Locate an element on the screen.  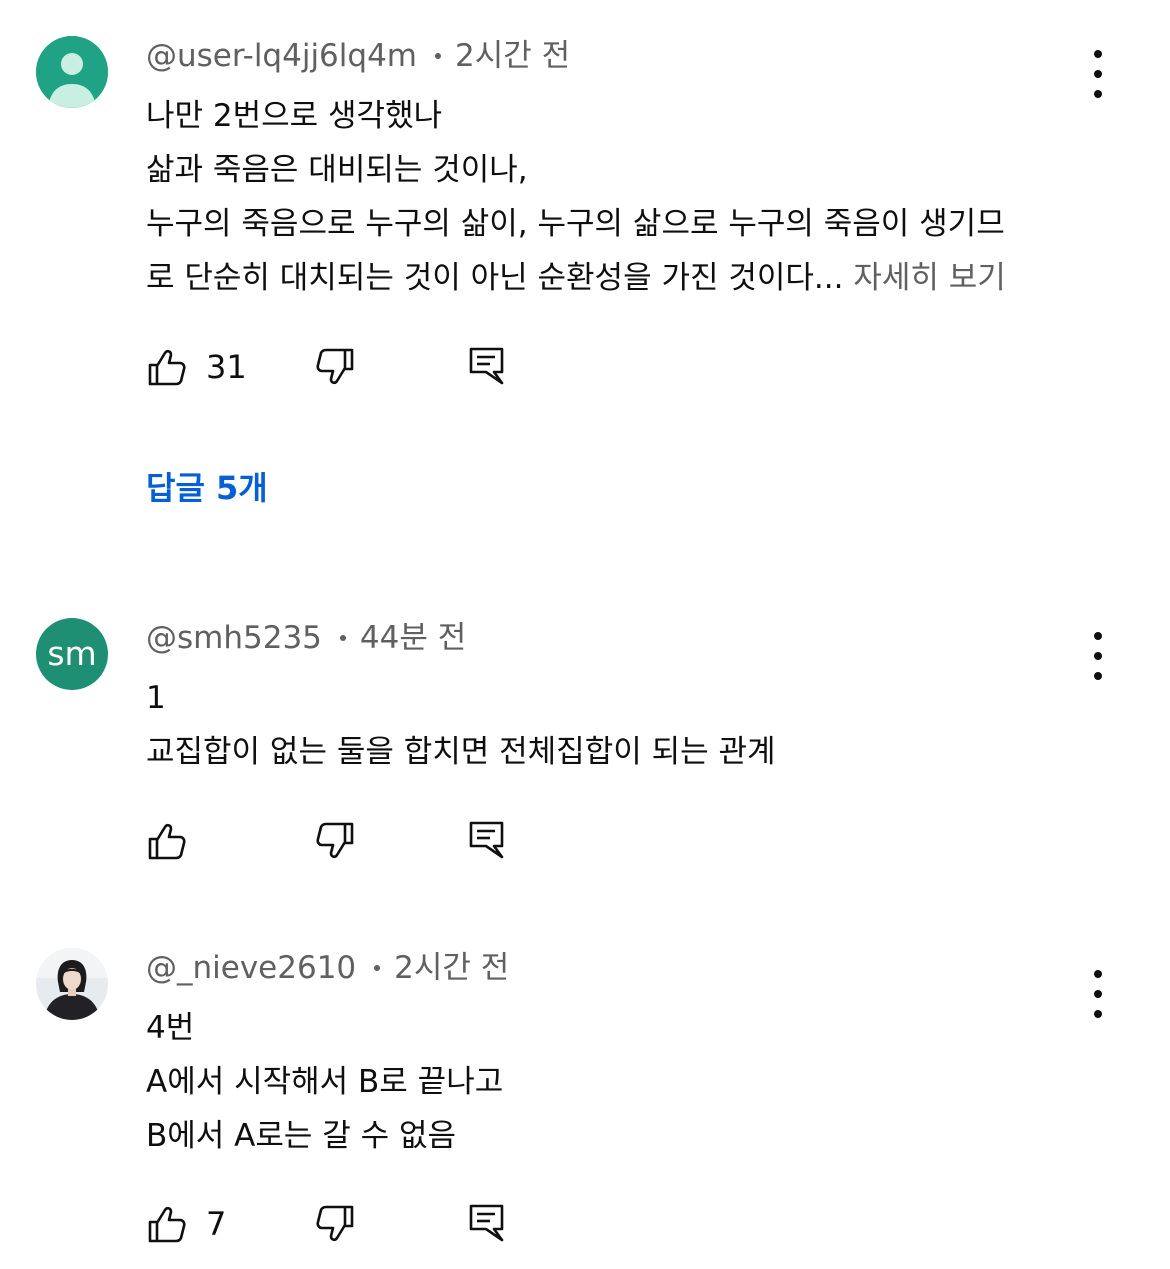
comment-text: 4번 A에서 시작해서 B로 끝나고 B에서 A로는 갈 수 없음 is located at coordinates (324, 1082).